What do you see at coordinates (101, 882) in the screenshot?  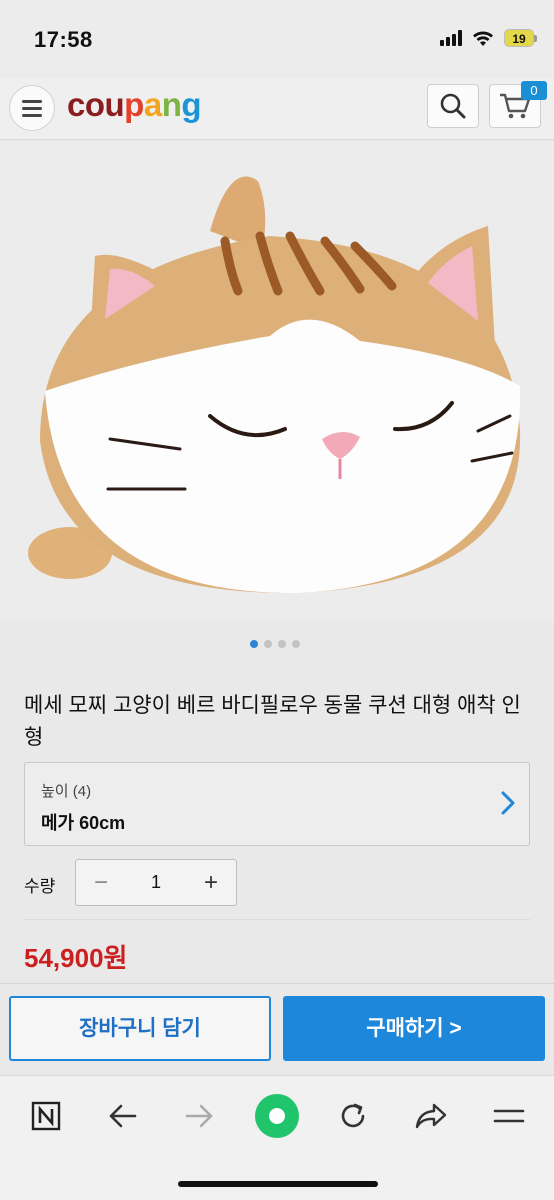 I see `quantity-decrease-button: −` at bounding box center [101, 882].